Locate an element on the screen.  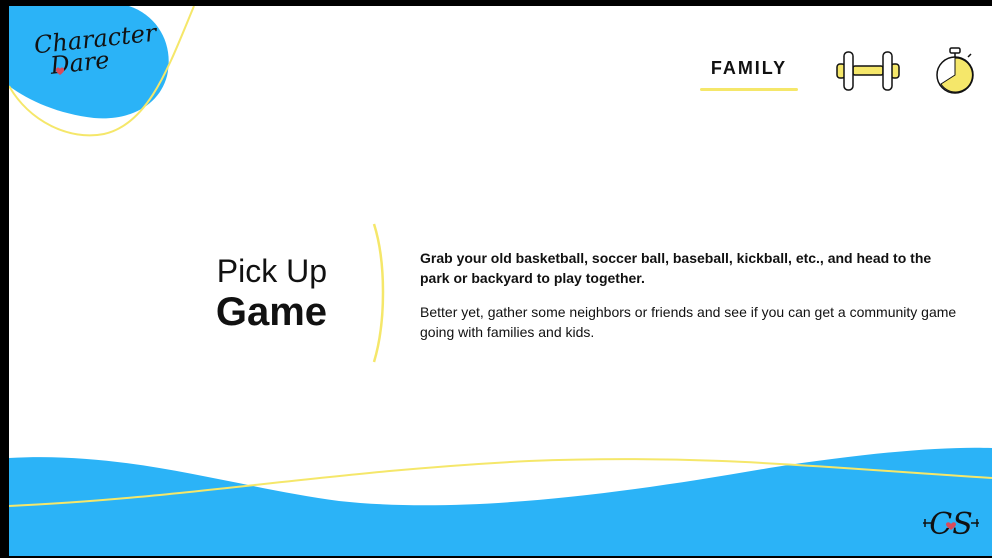
dumbbell-icon is located at coordinates (868, 71).